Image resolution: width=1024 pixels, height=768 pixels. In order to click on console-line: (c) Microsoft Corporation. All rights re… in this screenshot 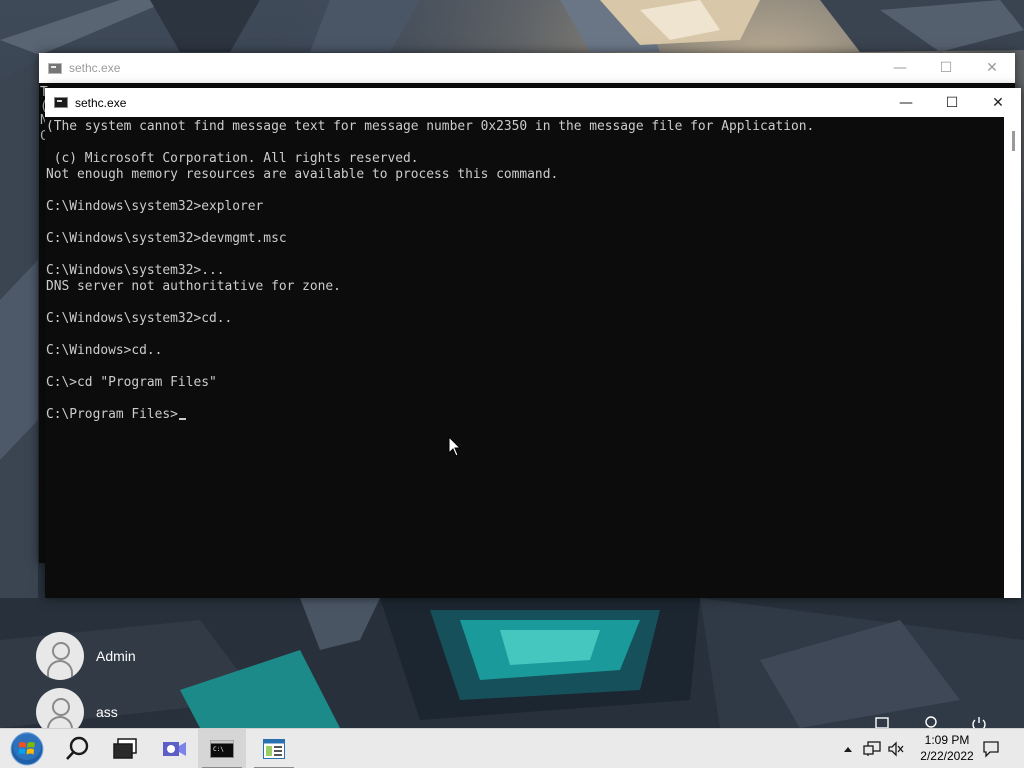, I will do `click(232, 158)`.